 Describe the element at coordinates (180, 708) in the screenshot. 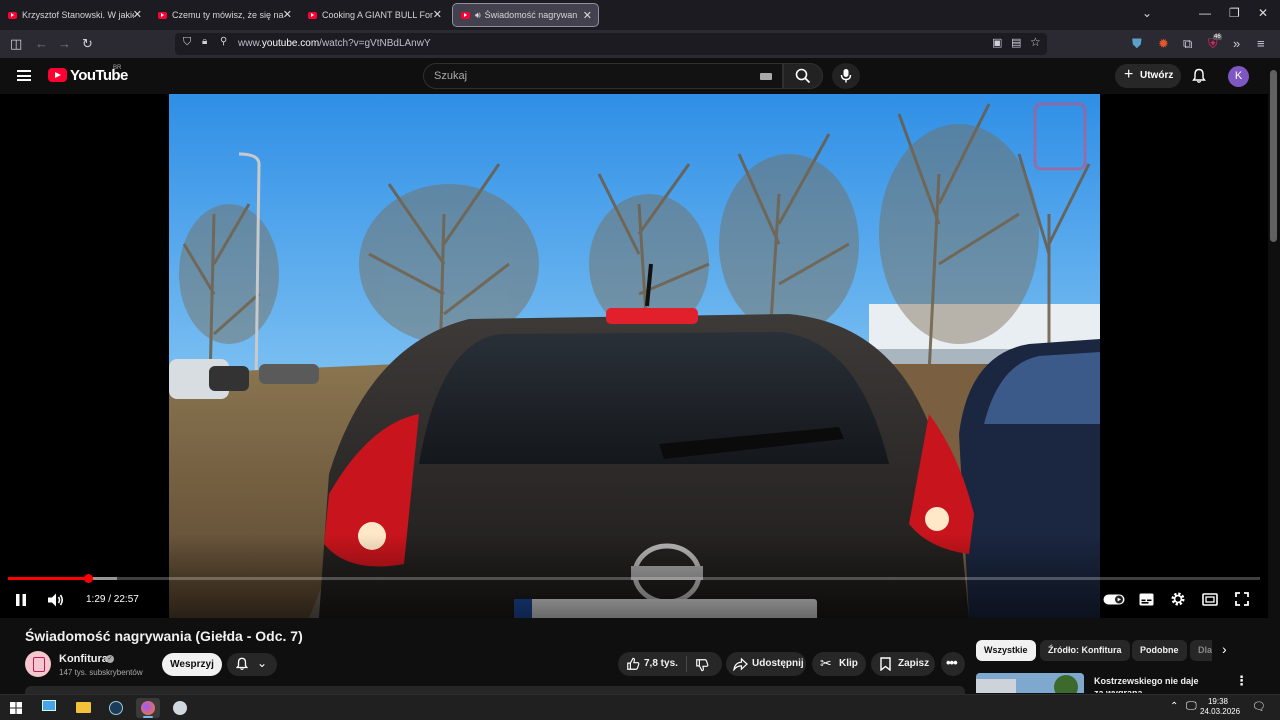

I see `taskbar-app-bird` at that location.